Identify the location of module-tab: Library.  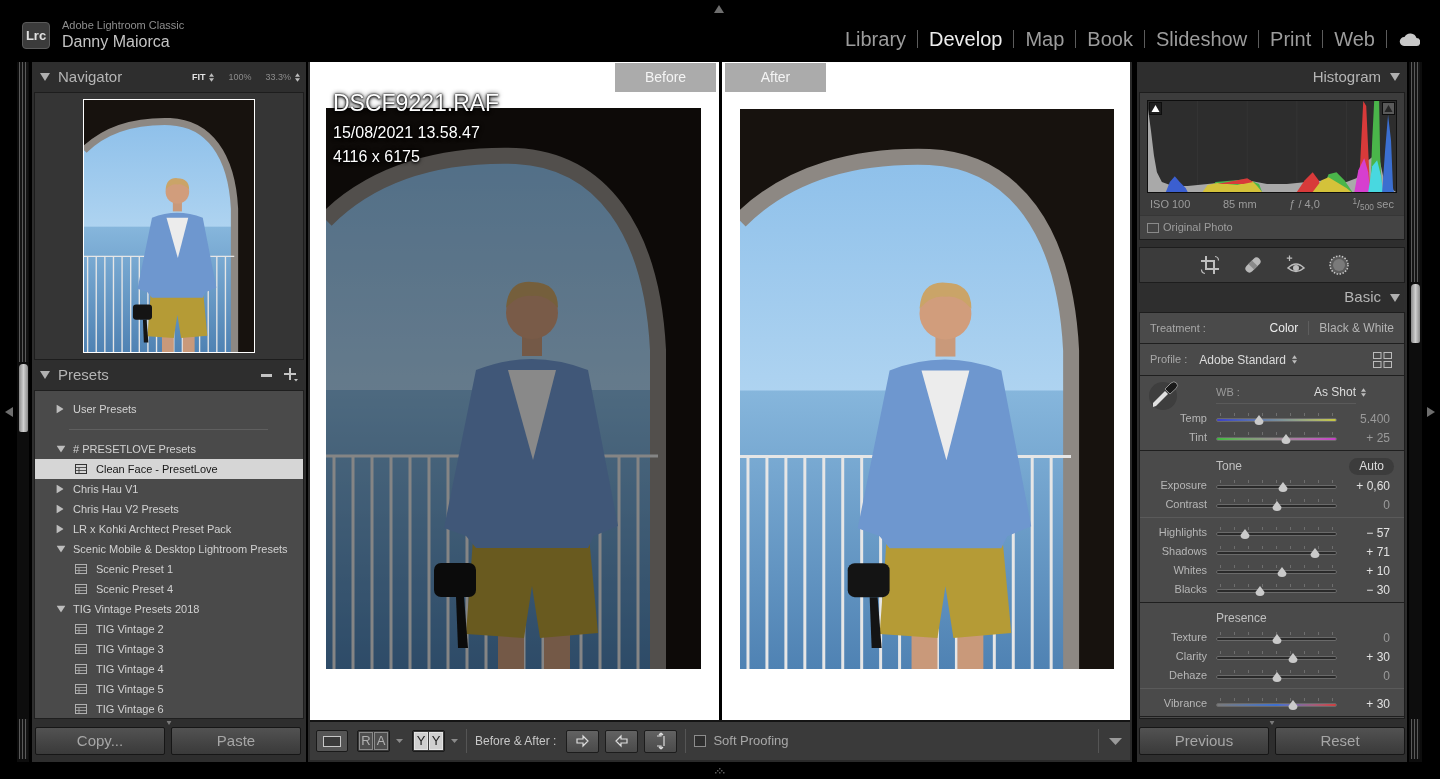
(875, 39).